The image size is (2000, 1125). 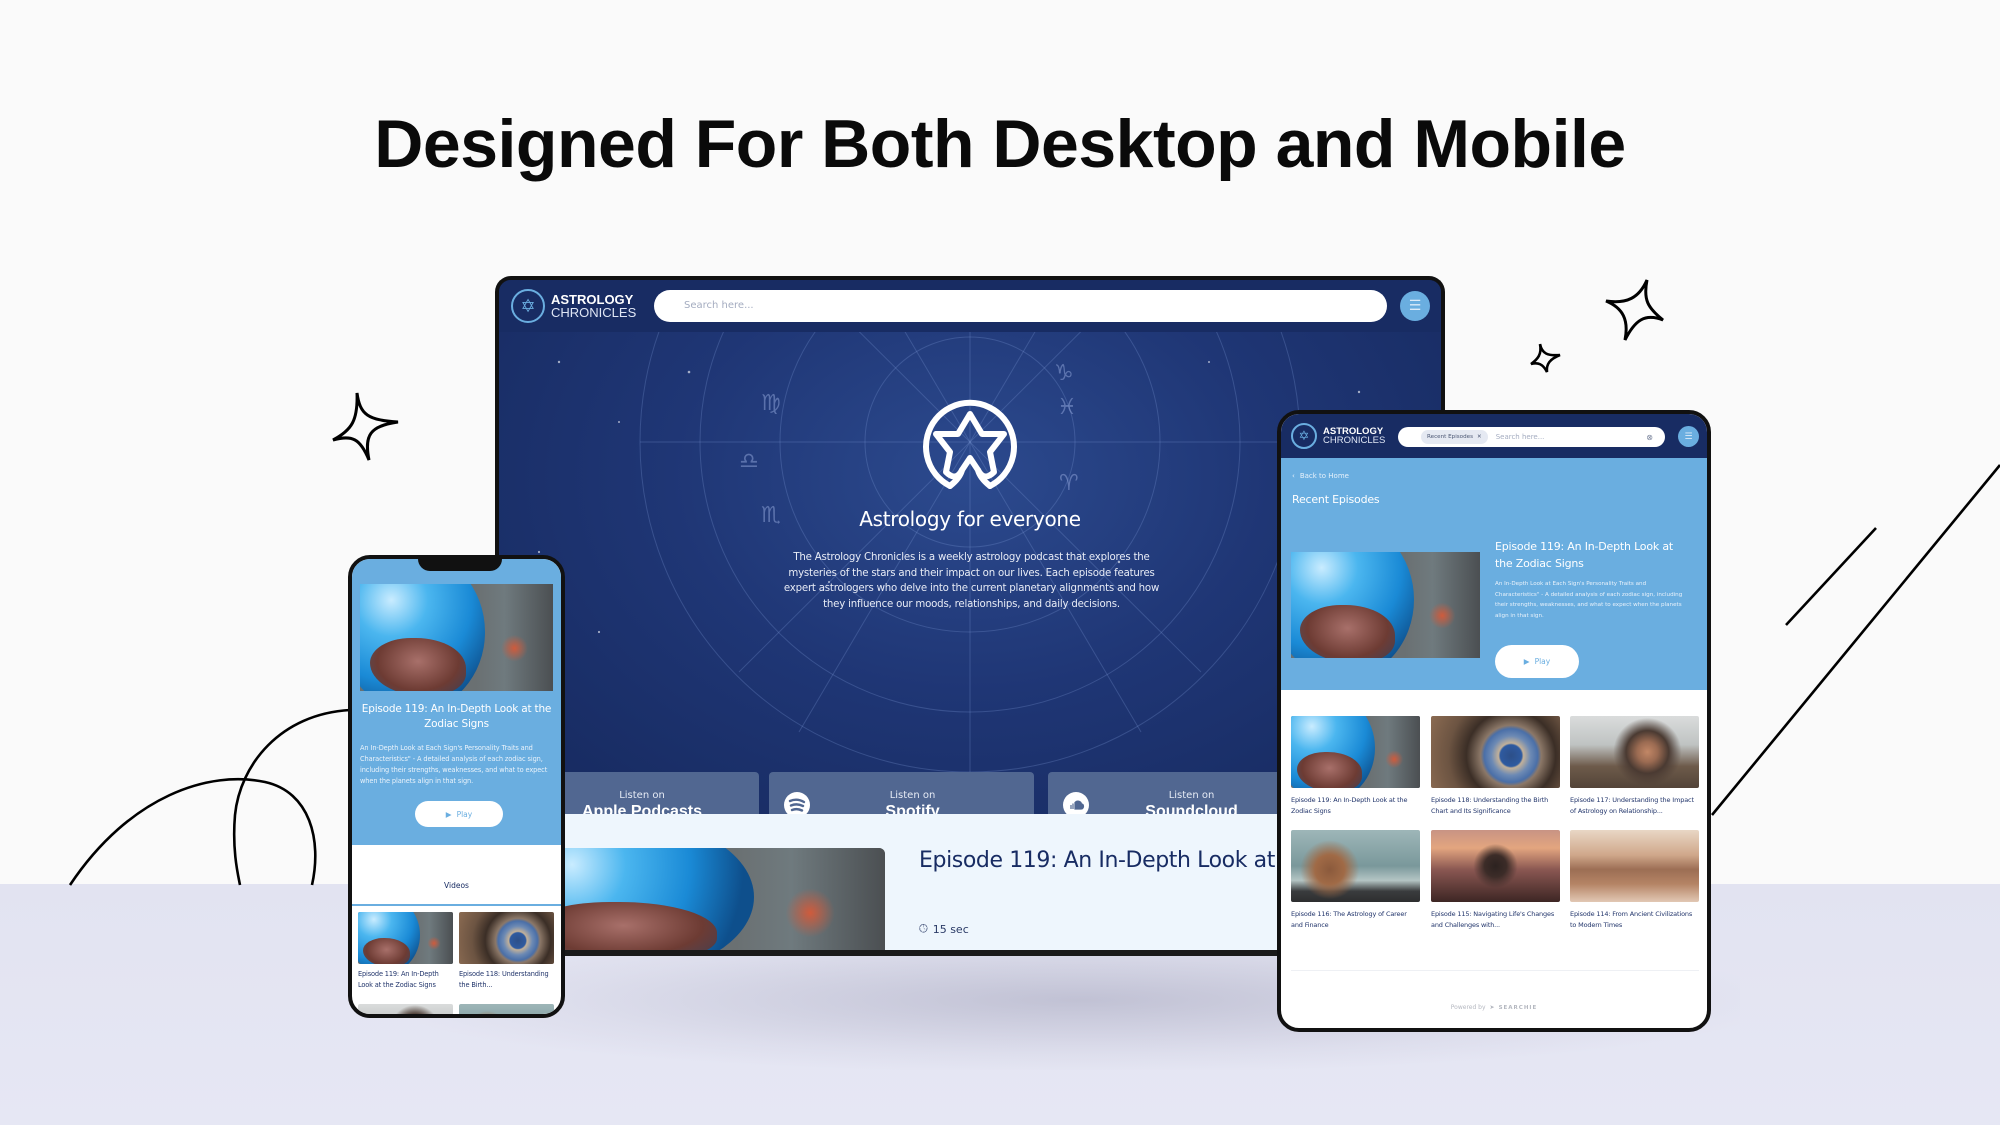 I want to click on listen-soundcloud-button: Listen on Soundcloud, so click(x=1180, y=793).